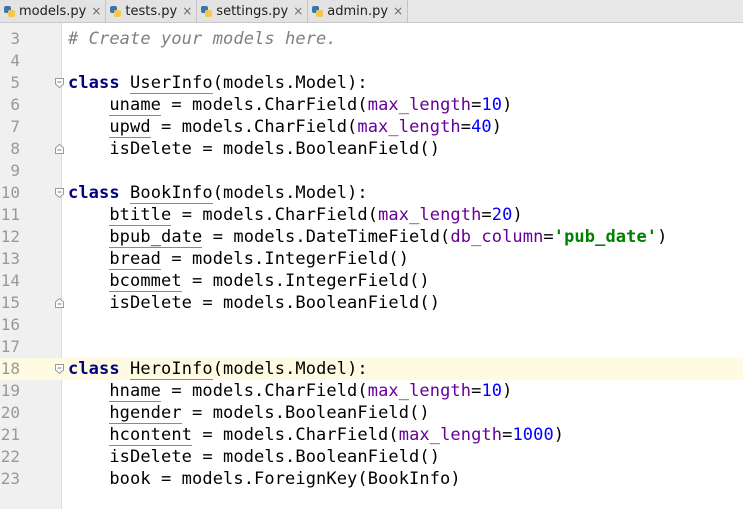 The width and height of the screenshot is (743, 509). Describe the element at coordinates (264, 479) in the screenshot. I see `code-text: book = models.ForeignKey(BookInfo)` at that location.